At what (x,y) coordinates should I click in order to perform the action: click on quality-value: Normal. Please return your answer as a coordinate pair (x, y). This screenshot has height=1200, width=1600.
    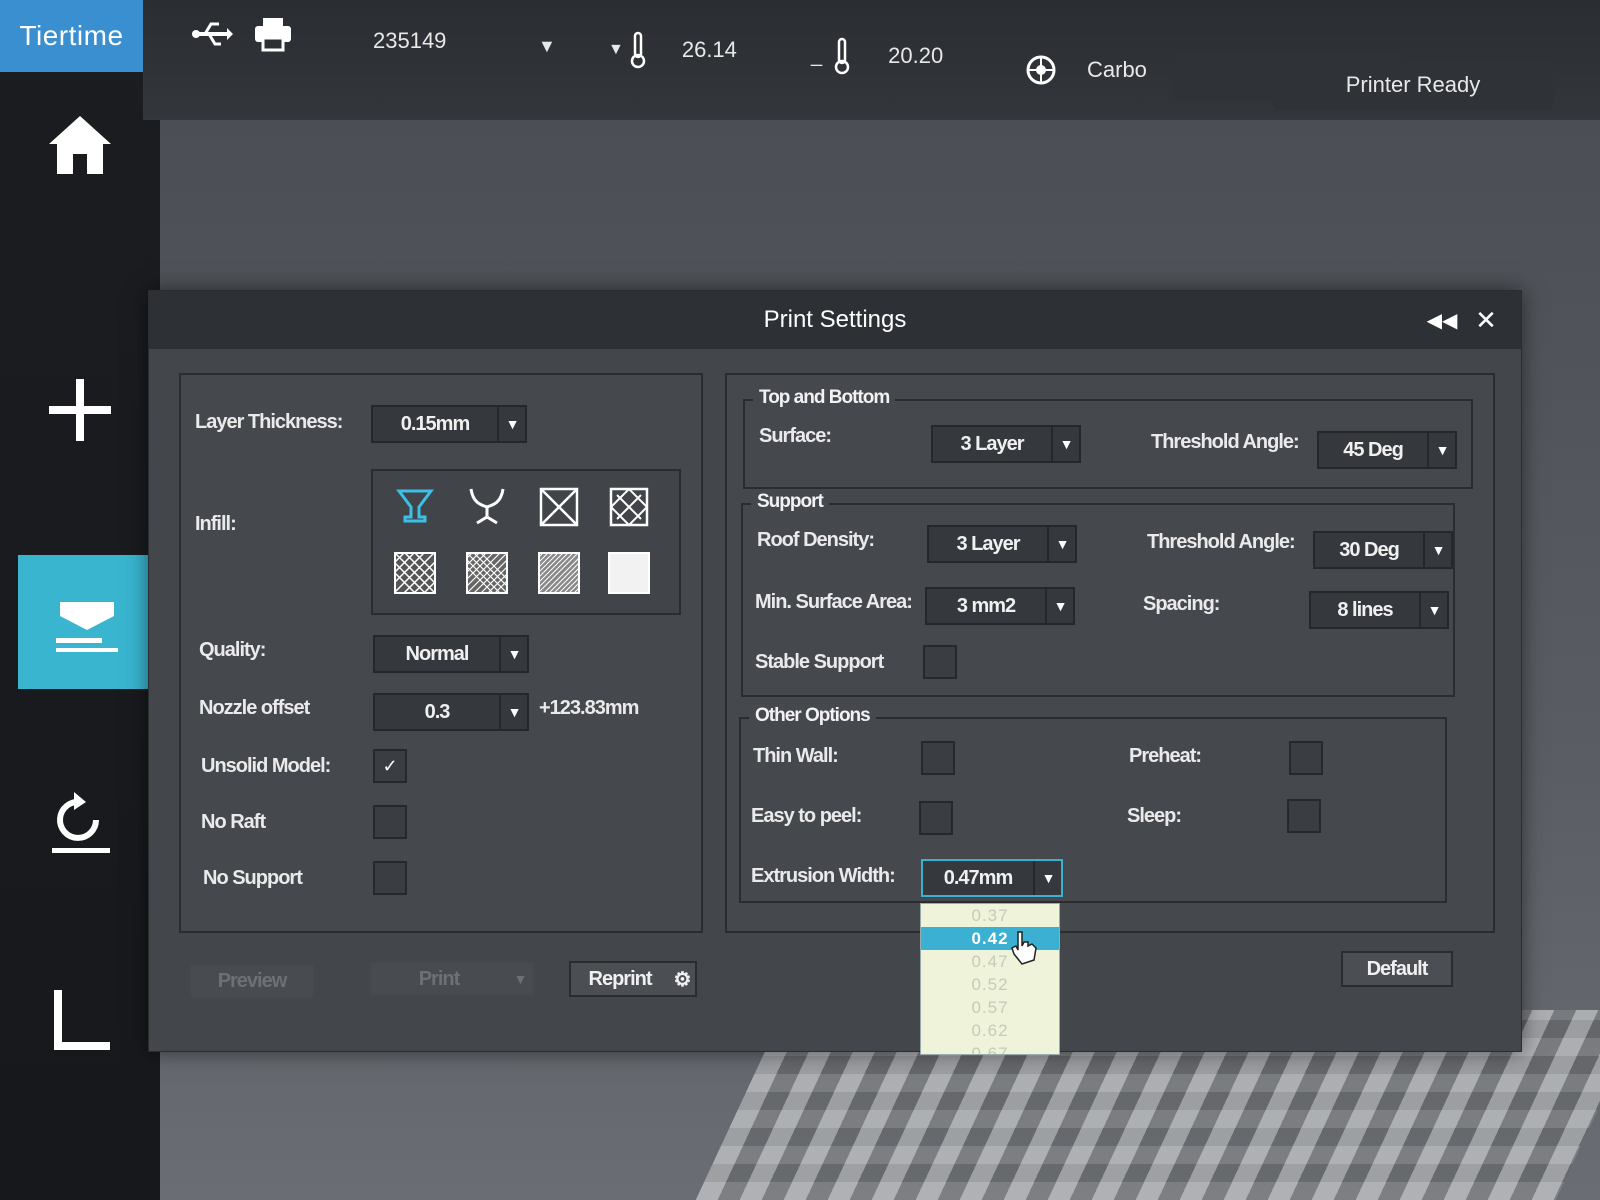
    Looking at the image, I should click on (437, 653).